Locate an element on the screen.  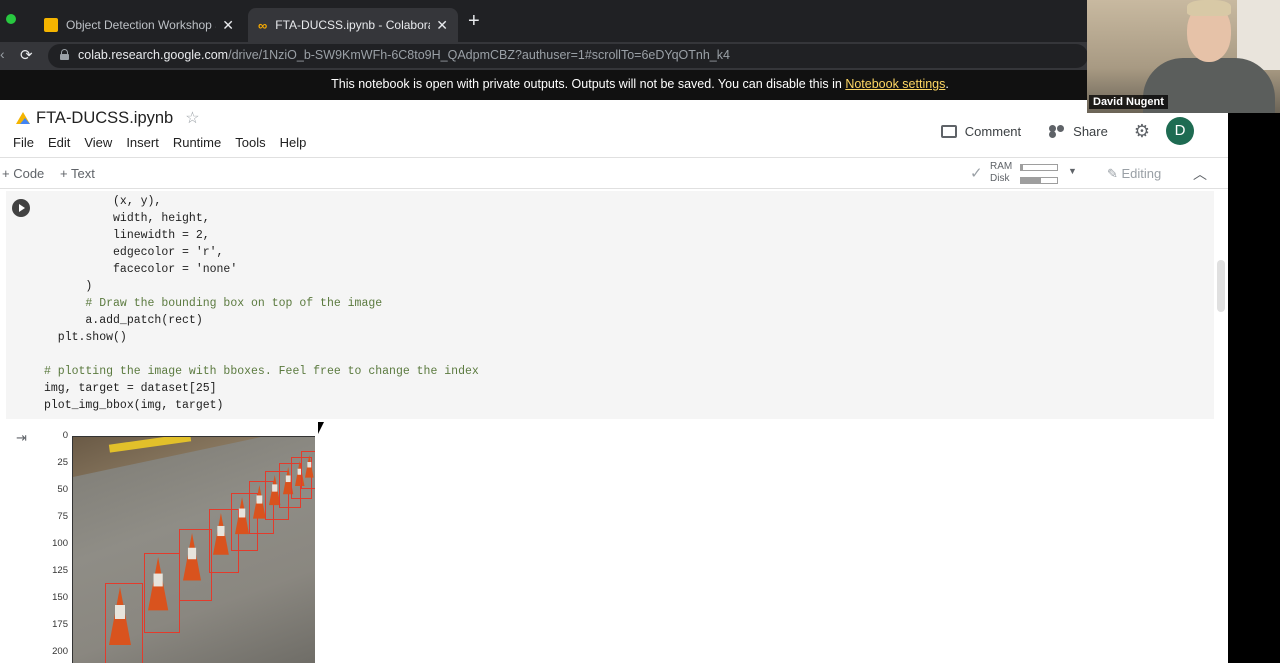
url-host: colab.research.google.com is located at coordinates (153, 55).